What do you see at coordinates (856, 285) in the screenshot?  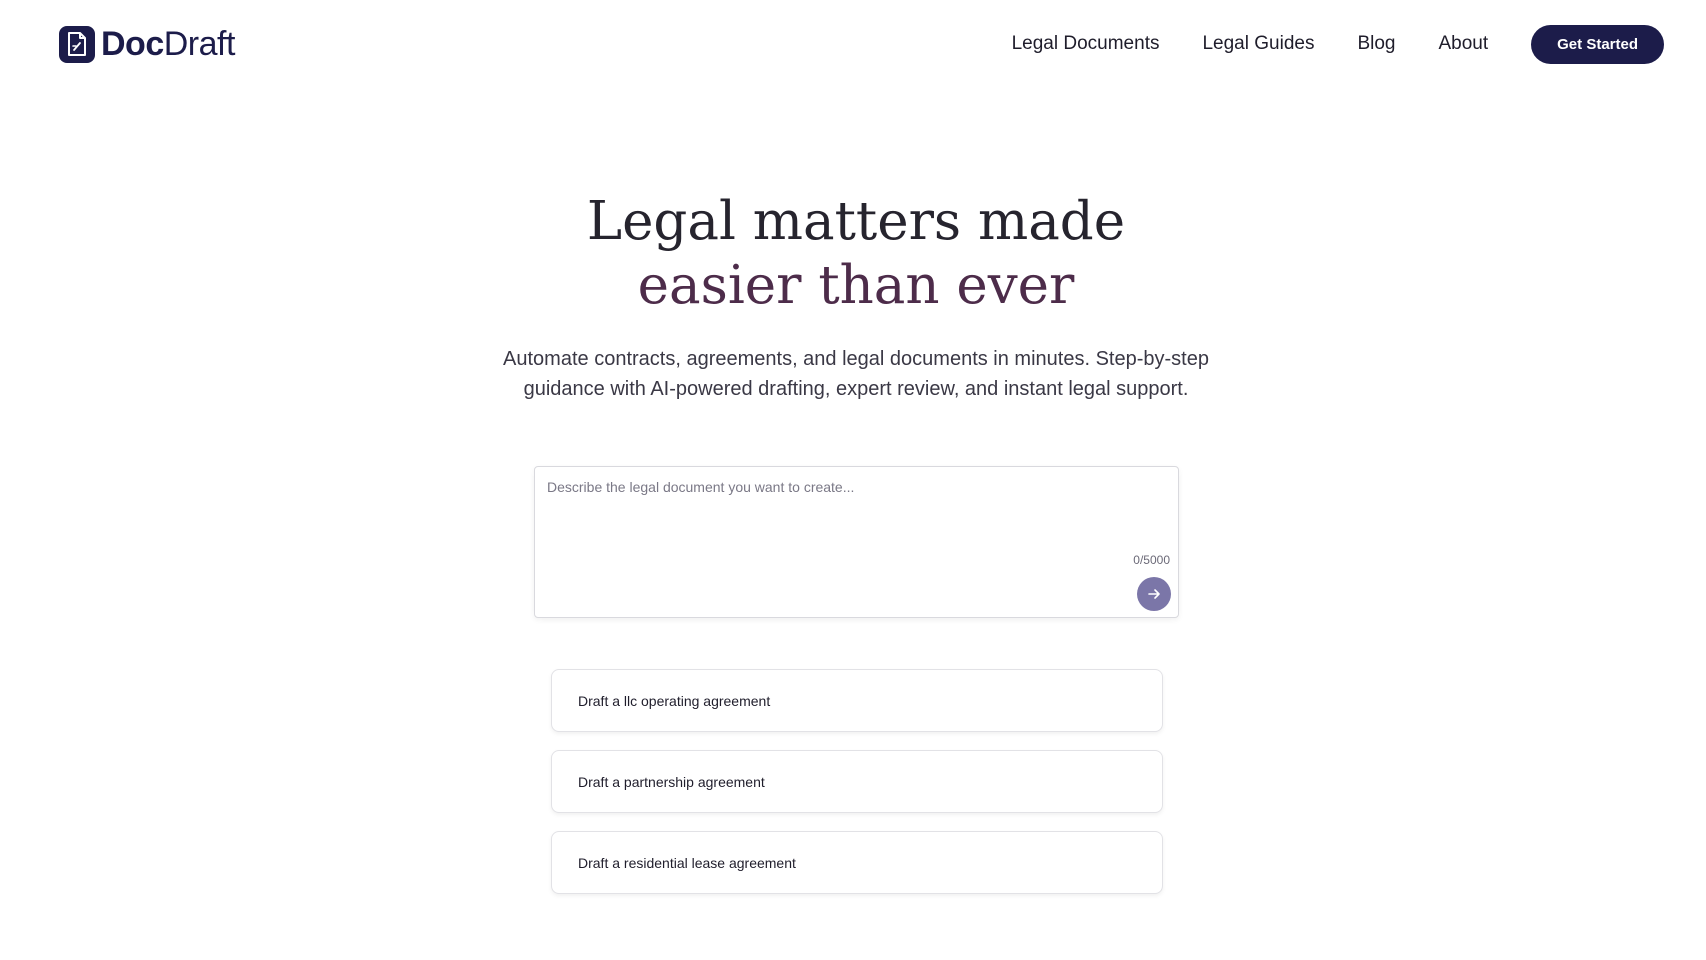 I see `hero-title-line2: easier than ever` at bounding box center [856, 285].